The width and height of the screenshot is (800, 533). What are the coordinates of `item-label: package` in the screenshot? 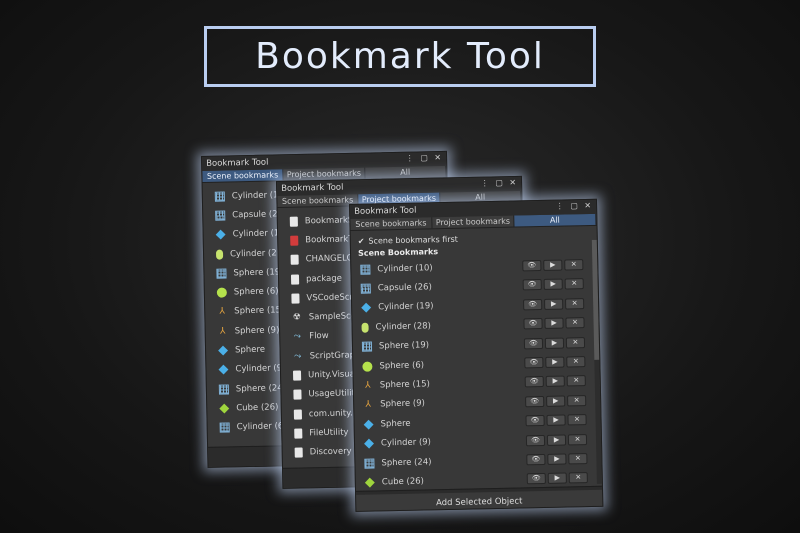 It's located at (324, 278).